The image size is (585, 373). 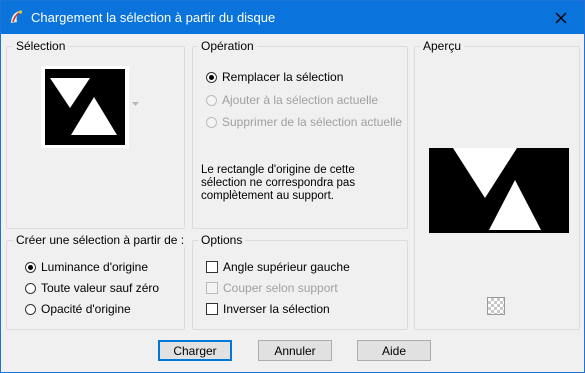 I want to click on radio-any-nonzero: Toute valeur sauf zéro, so click(x=92, y=288).